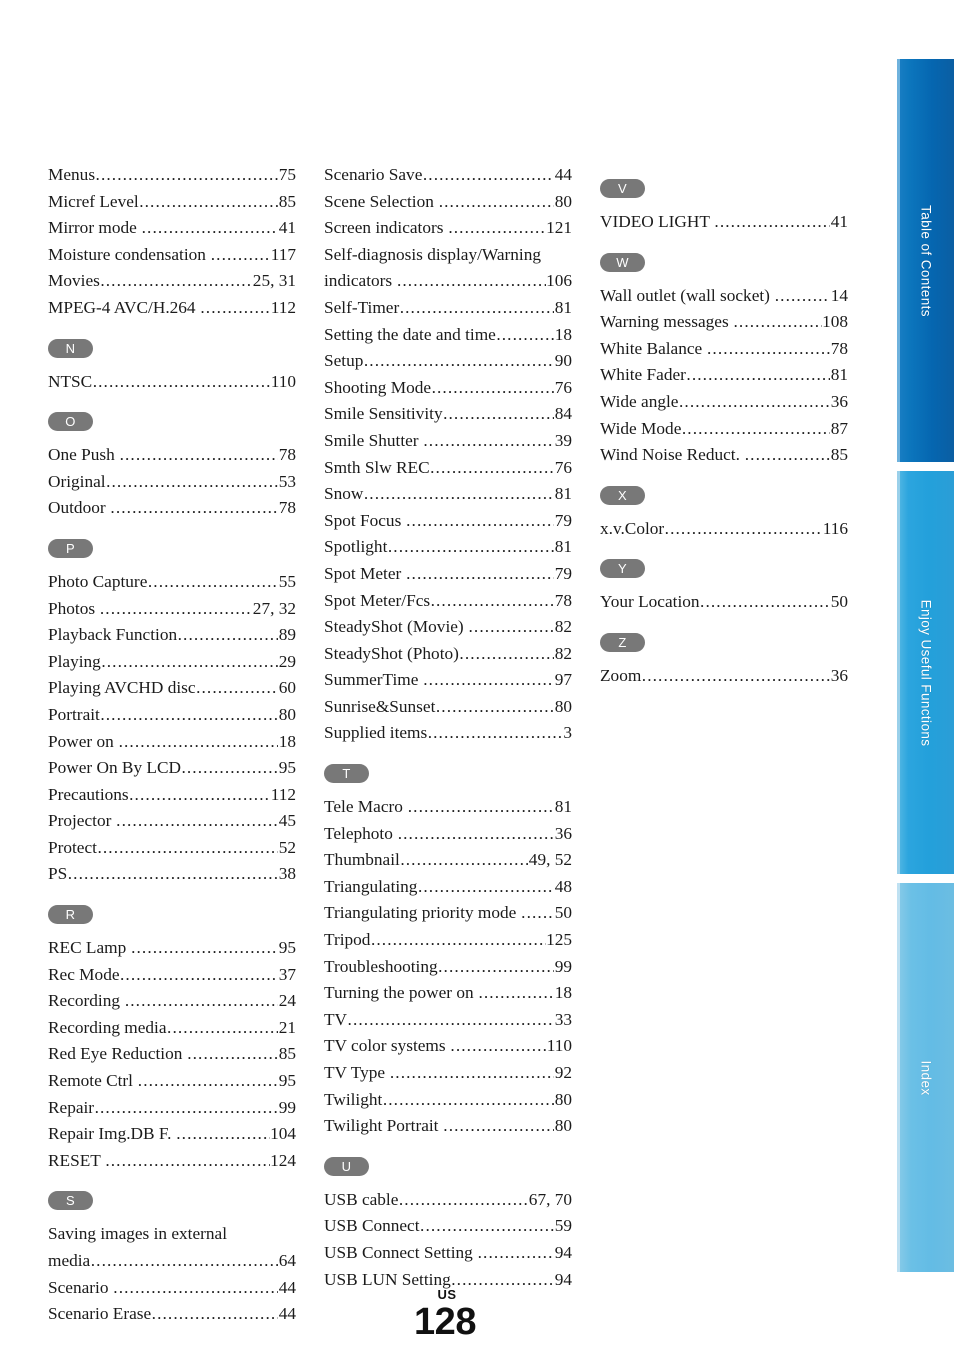 The height and width of the screenshot is (1357, 954). What do you see at coordinates (563, 414) in the screenshot?
I see `index-entry-page-number: 84` at bounding box center [563, 414].